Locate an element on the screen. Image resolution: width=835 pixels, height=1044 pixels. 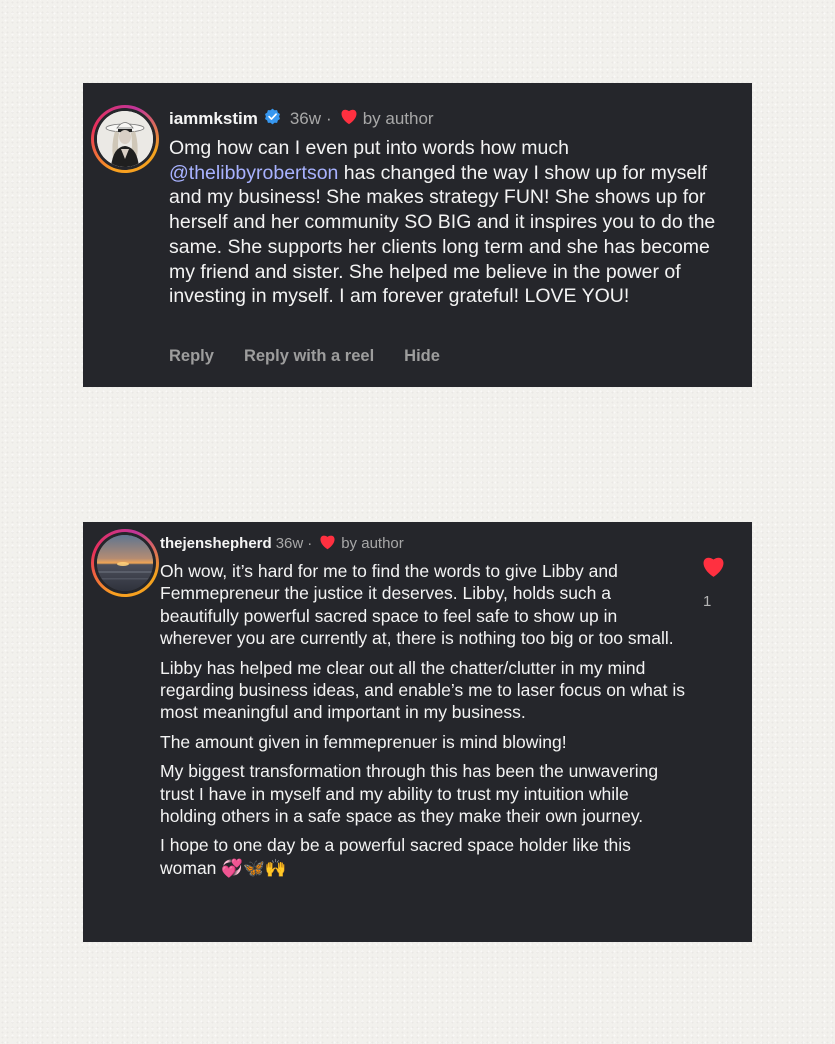
avatar-photo-icon is located at coordinates (125, 139).